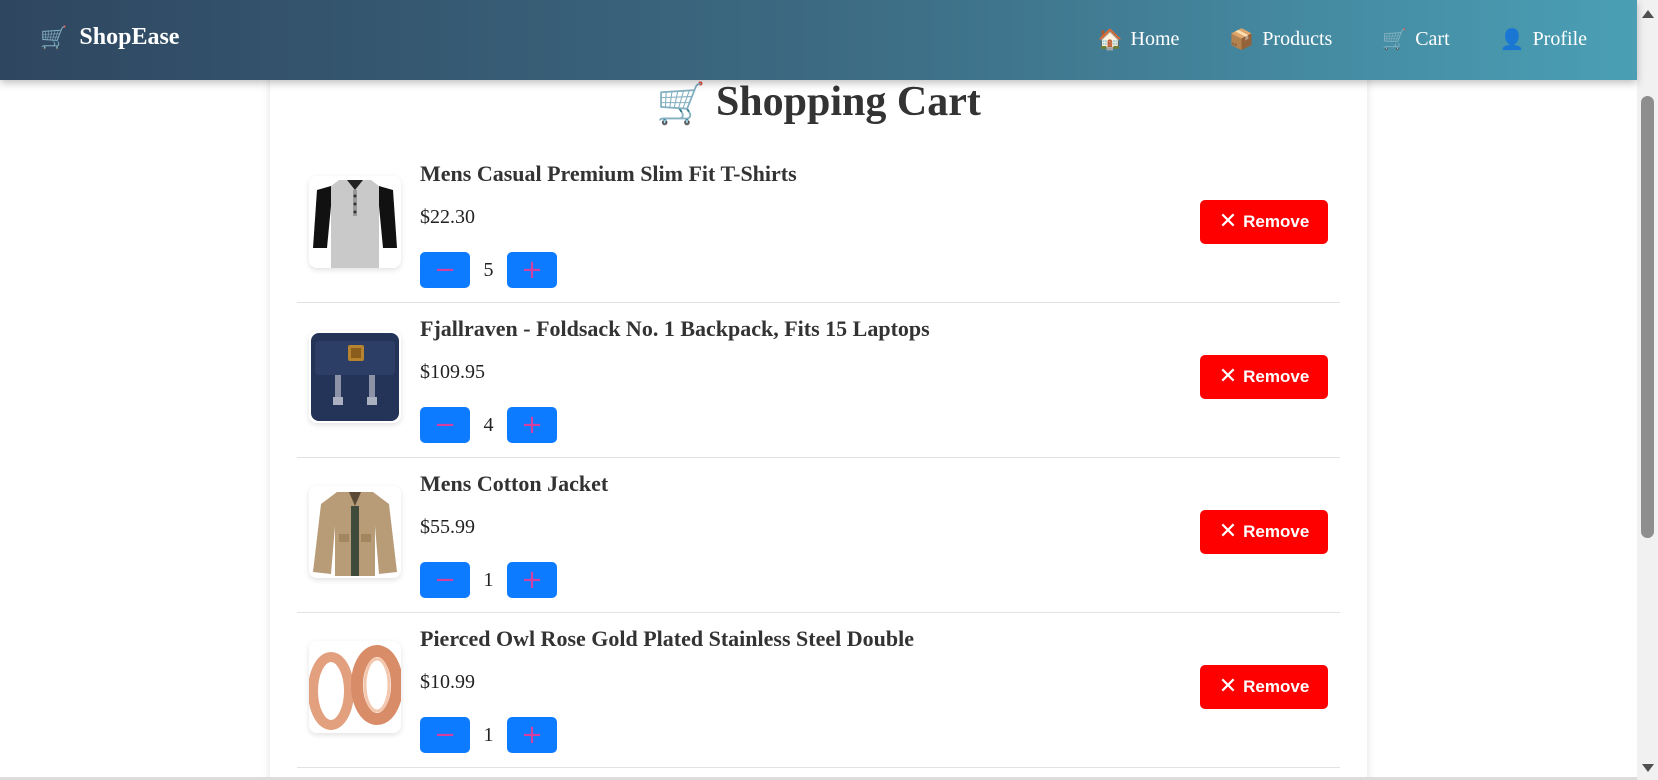 This screenshot has width=1658, height=780. I want to click on item-name: Mens Cotton Jacket, so click(514, 483).